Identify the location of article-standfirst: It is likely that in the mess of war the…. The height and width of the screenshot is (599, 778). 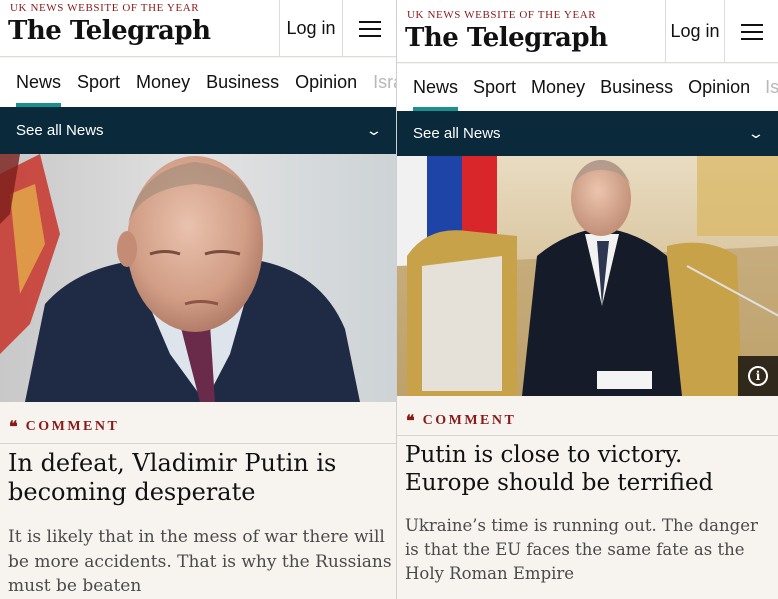
(200, 561).